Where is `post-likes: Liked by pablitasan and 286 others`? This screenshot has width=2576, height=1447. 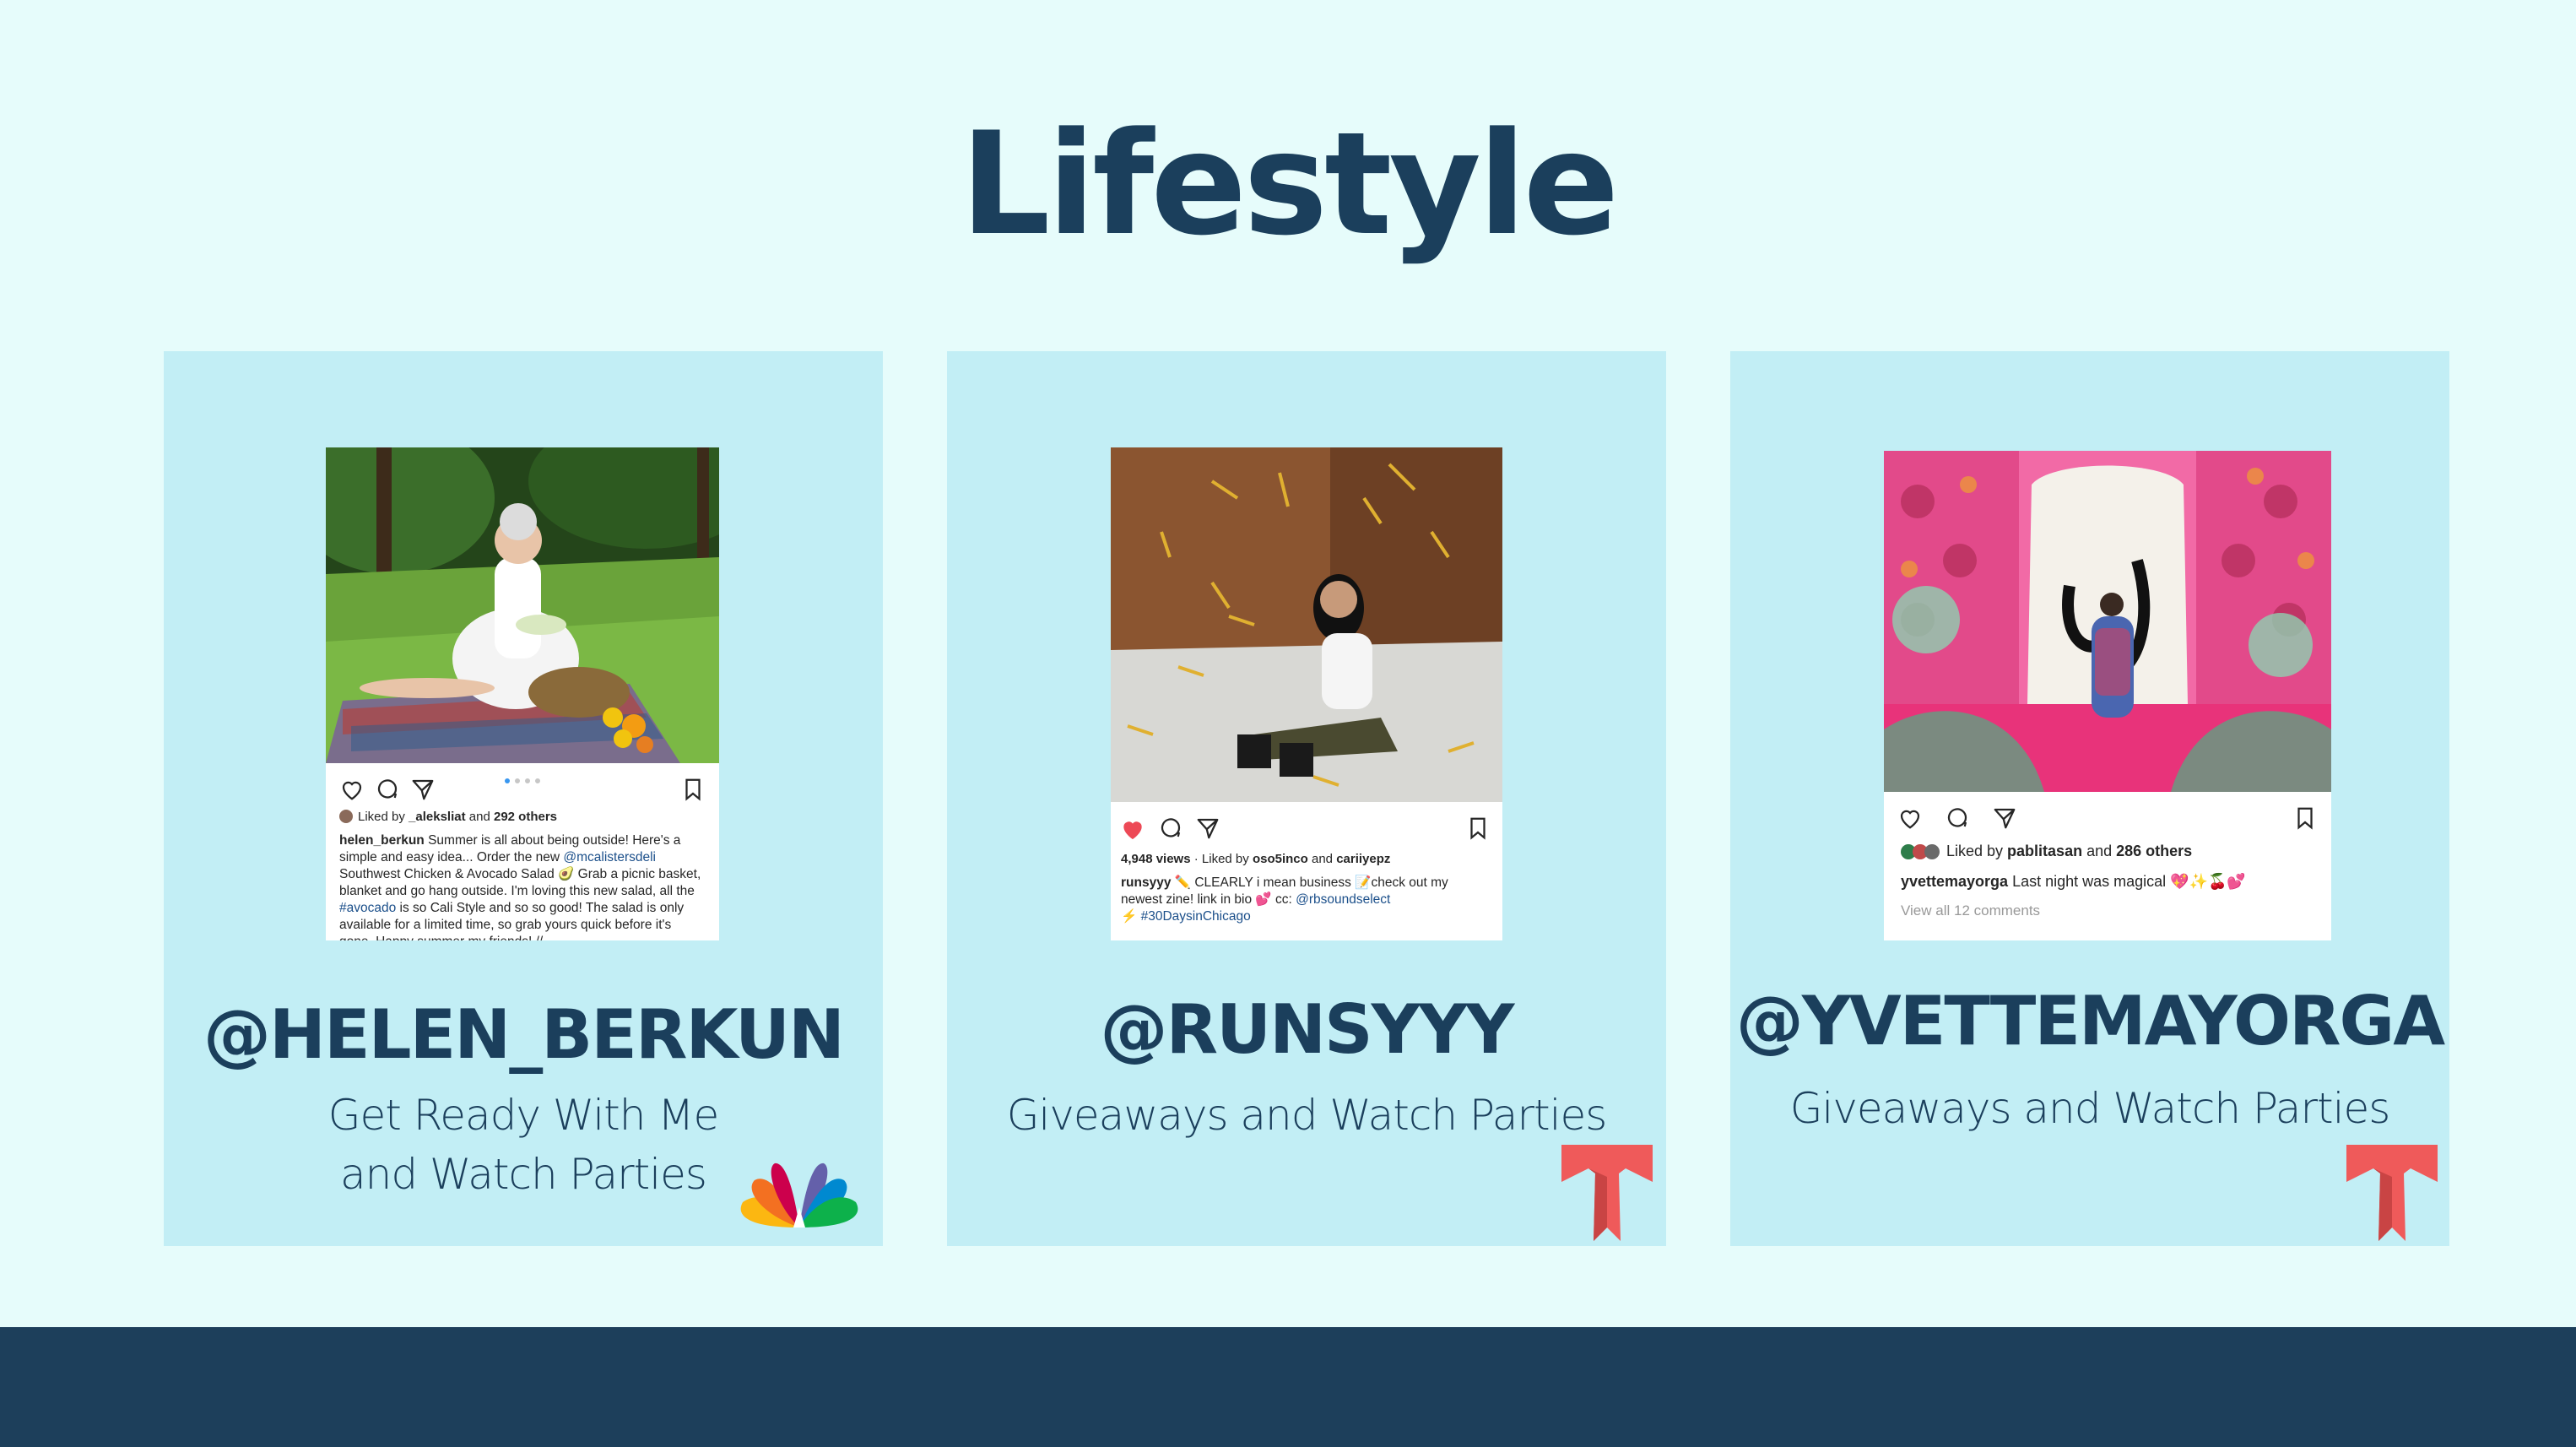 post-likes: Liked by pablitasan and 286 others is located at coordinates (2109, 853).